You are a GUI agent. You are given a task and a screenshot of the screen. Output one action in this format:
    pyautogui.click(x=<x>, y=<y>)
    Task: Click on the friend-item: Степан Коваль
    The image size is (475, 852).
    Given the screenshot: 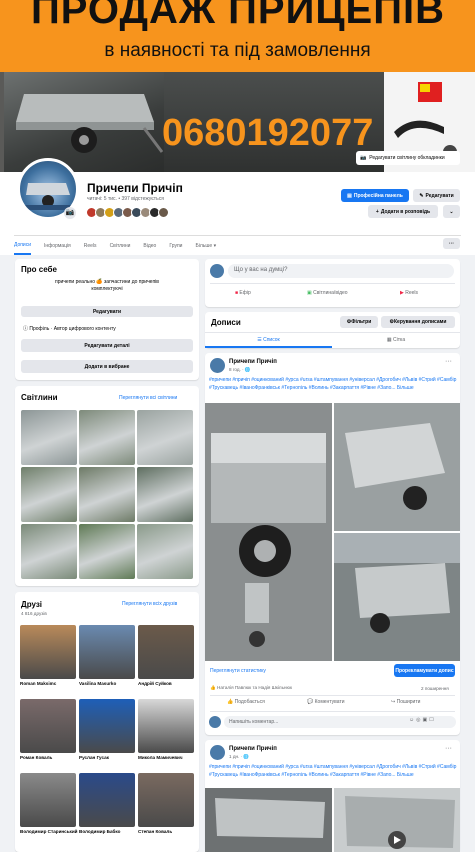 What is the action you would take?
    pyautogui.click(x=166, y=809)
    